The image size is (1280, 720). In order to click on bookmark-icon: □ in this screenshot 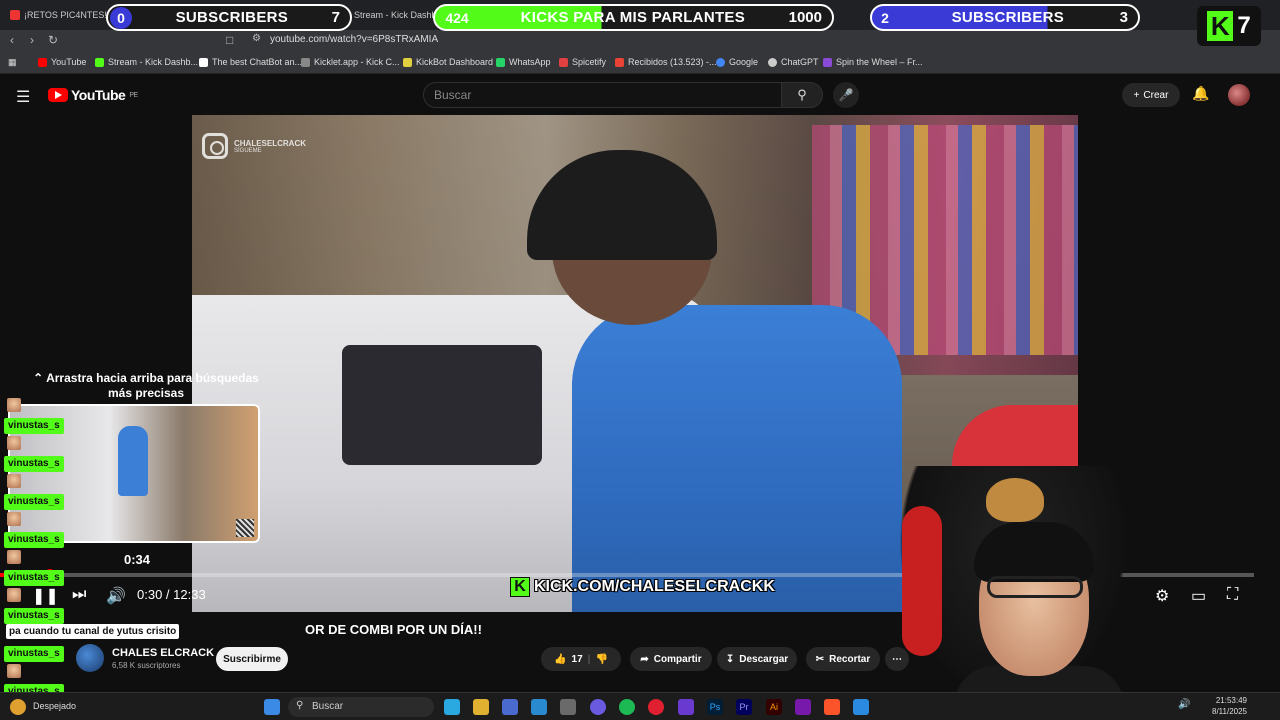, I will do `click(229, 40)`.